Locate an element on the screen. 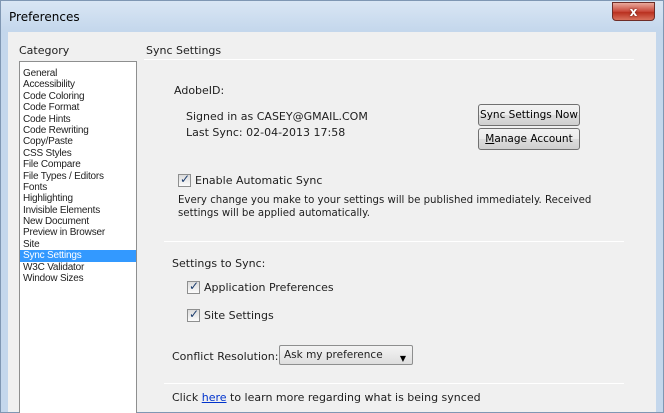 The width and height of the screenshot is (664, 413). auto-sync-divider is located at coordinates (394, 241).